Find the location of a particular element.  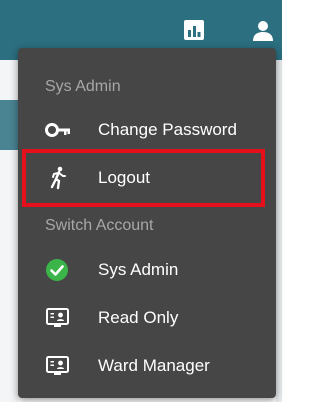

page-background-right is located at coordinates (279, 231).